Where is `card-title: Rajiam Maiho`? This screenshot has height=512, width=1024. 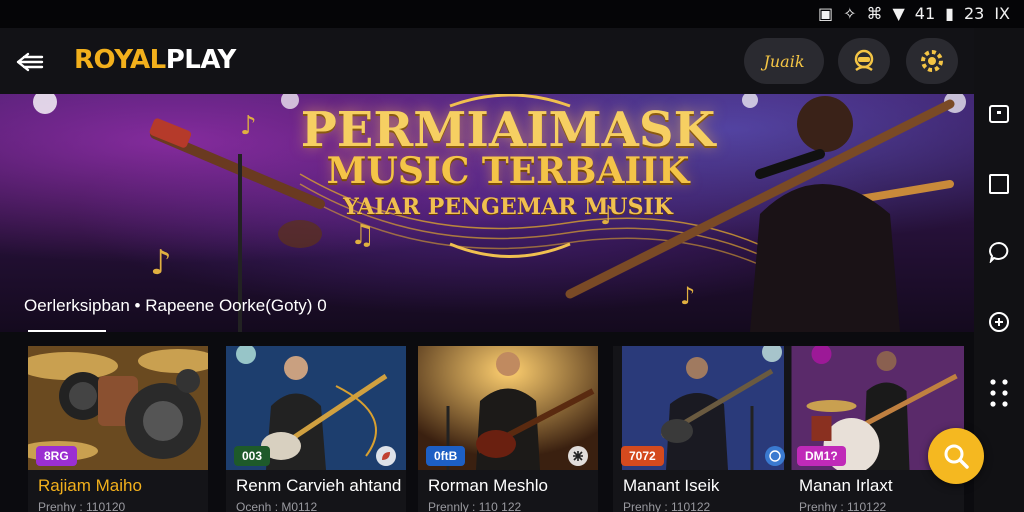 card-title: Rajiam Maiho is located at coordinates (90, 485).